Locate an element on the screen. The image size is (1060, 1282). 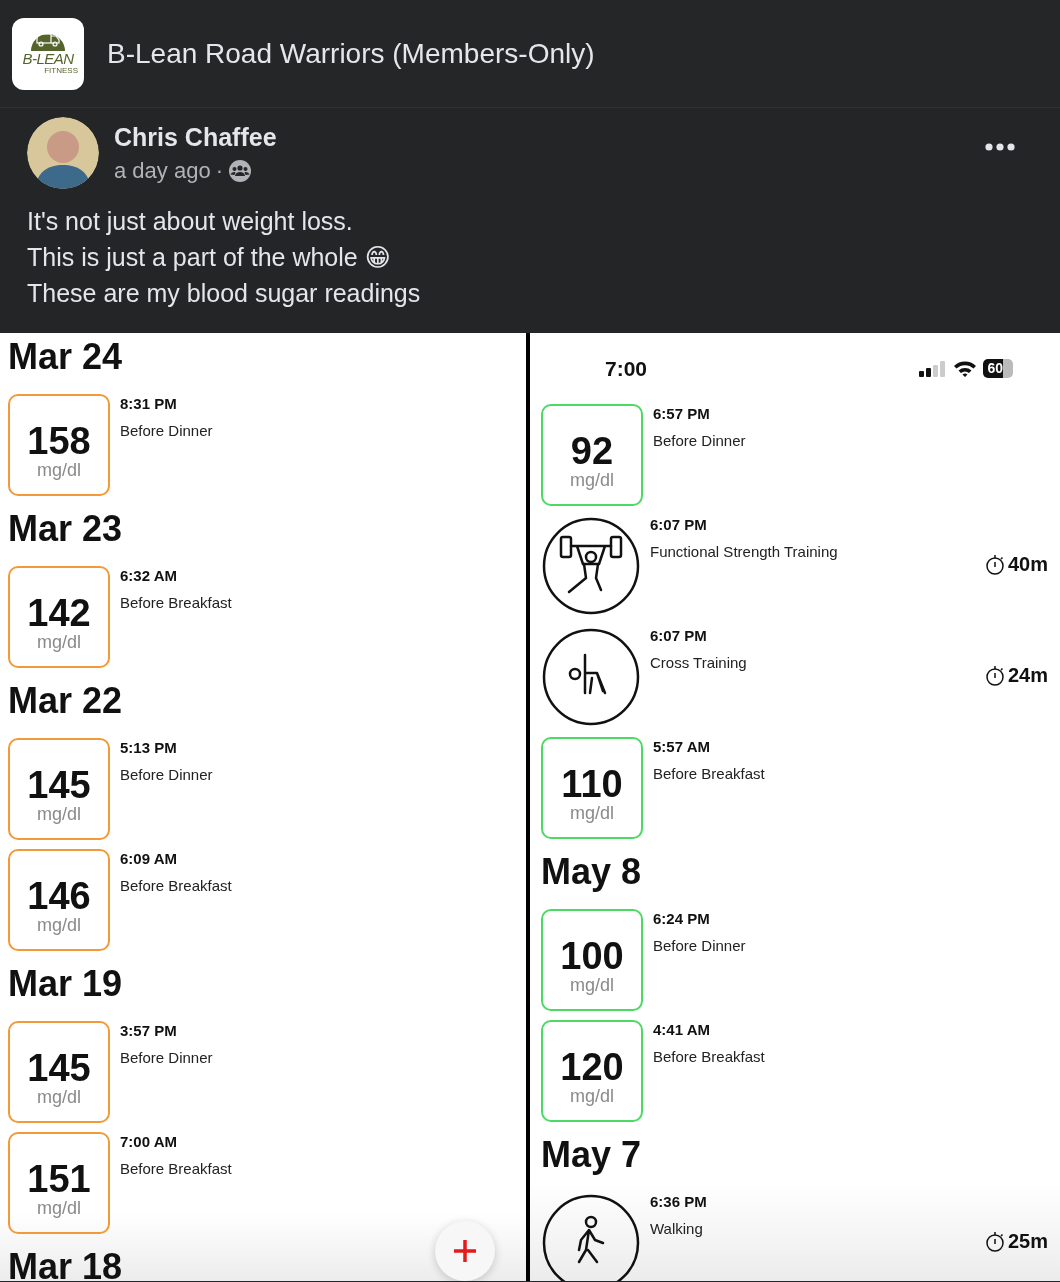
weightlifter-icon is located at coordinates (591, 566).